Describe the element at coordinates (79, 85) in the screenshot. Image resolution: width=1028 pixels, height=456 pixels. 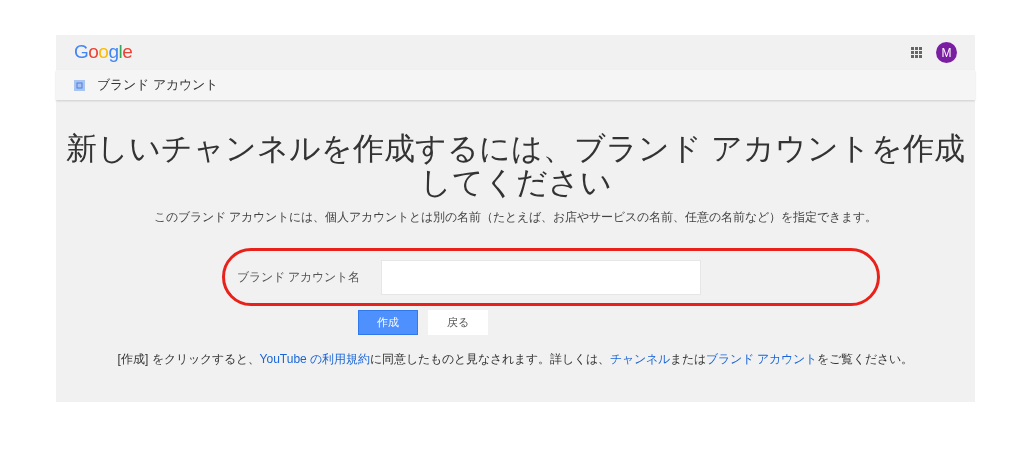
I see `brand-account-icon` at that location.